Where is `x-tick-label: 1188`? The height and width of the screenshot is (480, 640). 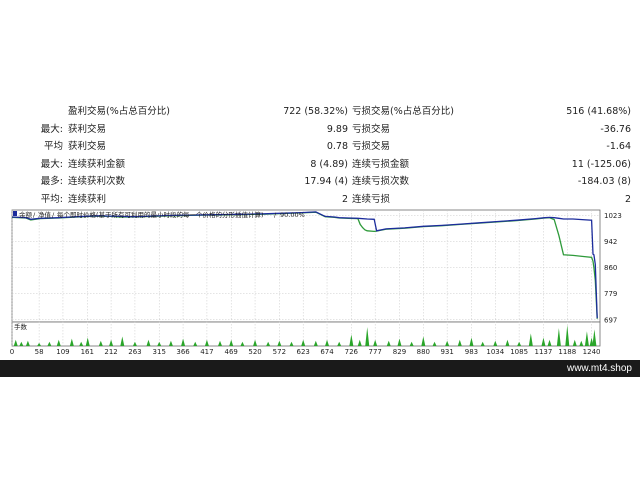 x-tick-label: 1188 is located at coordinates (567, 352).